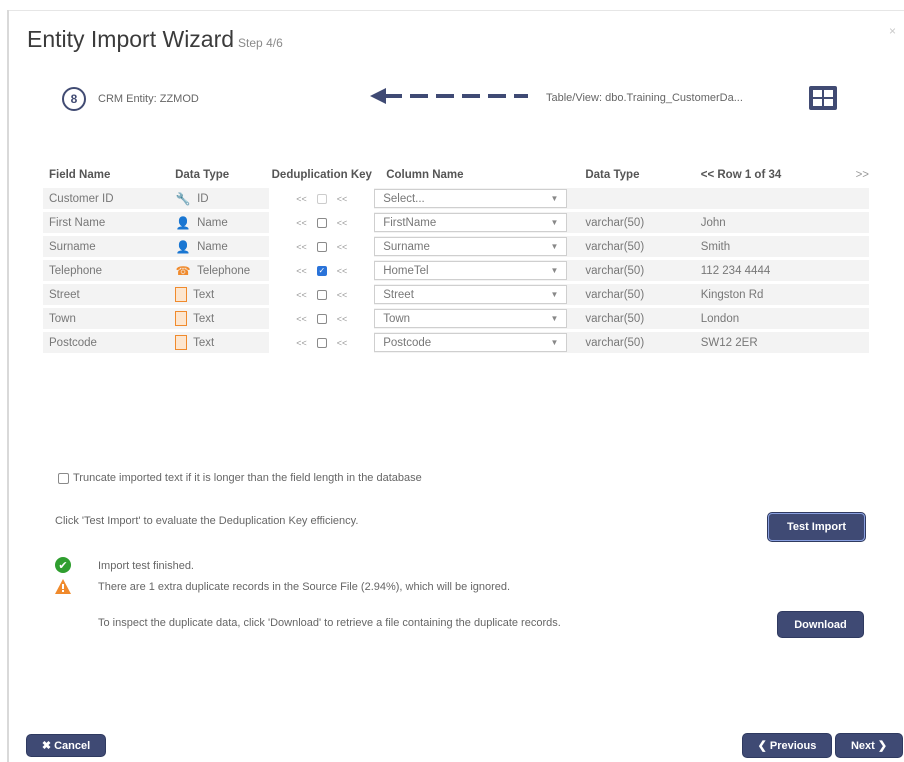 This screenshot has width=904, height=762. I want to click on wizard-title-text: Entity Import Wizard, so click(131, 39).